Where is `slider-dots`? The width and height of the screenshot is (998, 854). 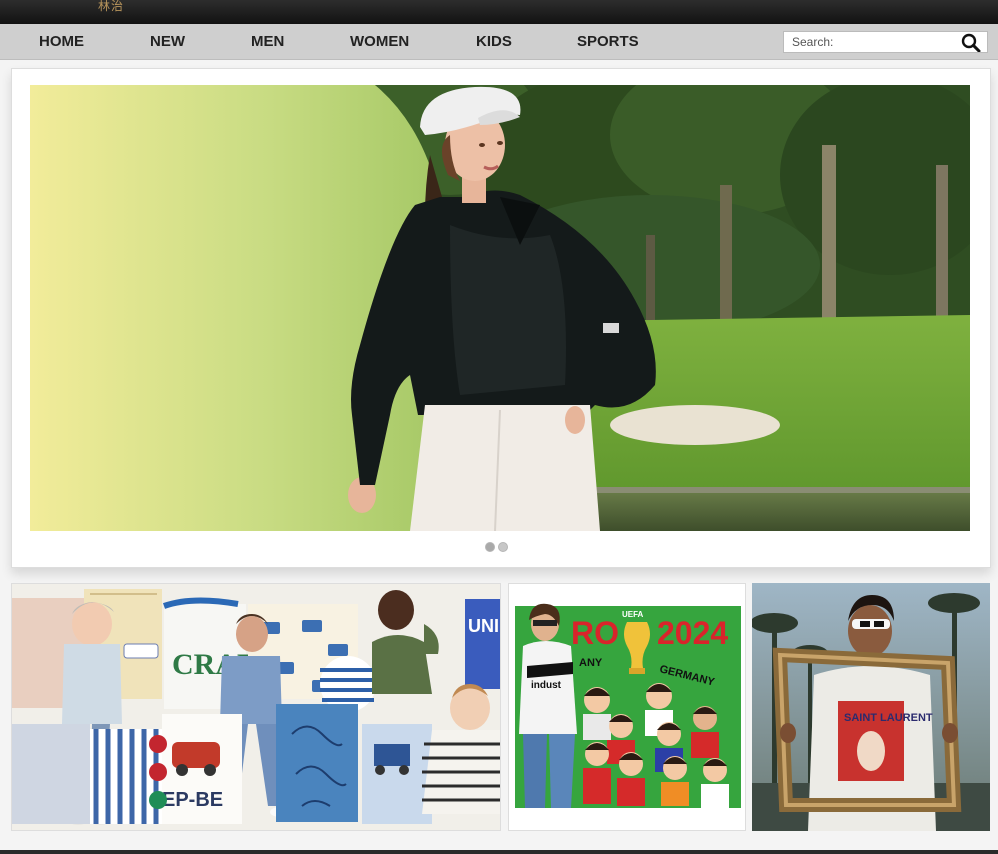 slider-dots is located at coordinates (498, 548).